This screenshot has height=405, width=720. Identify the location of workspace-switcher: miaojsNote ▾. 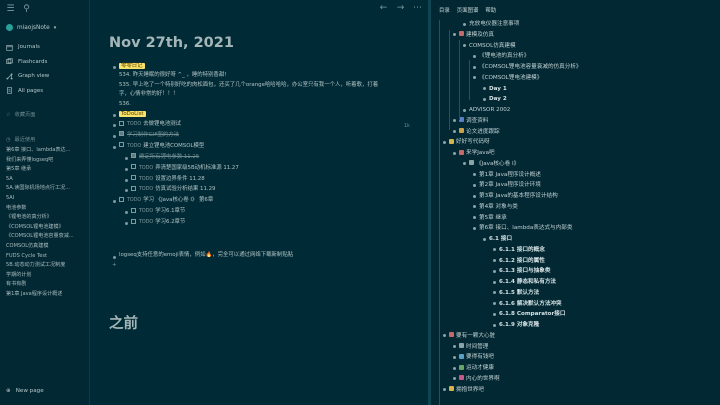
(31, 27).